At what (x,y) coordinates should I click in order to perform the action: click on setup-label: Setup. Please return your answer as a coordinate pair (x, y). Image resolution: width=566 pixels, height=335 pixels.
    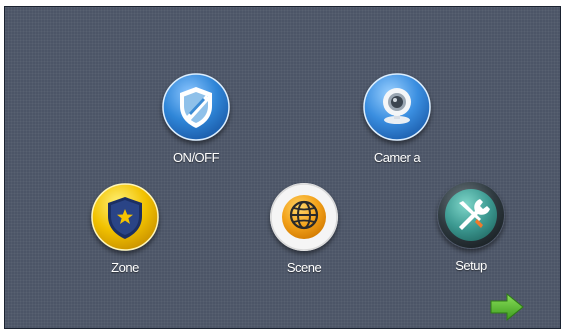
    Looking at the image, I should click on (471, 265).